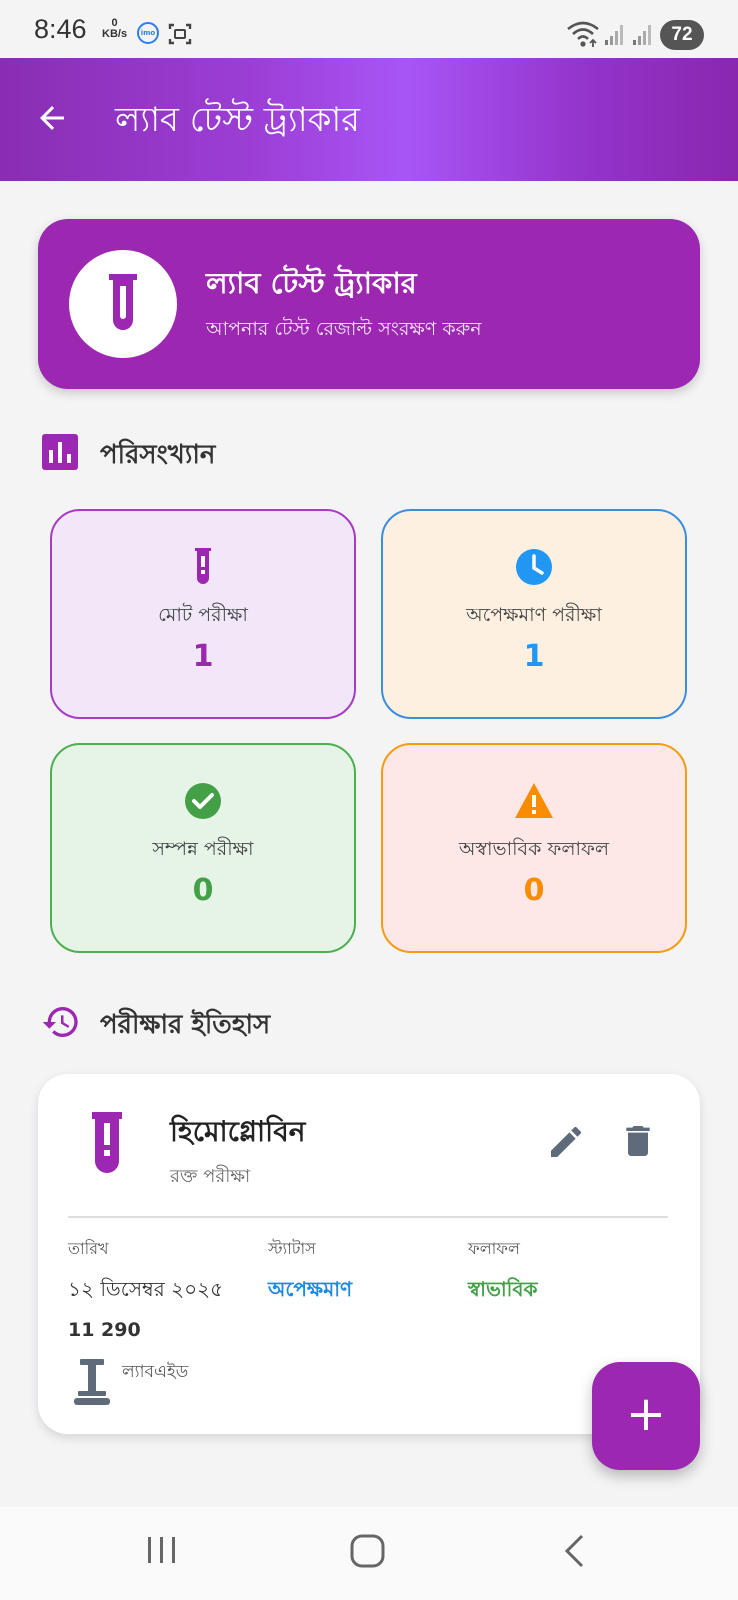 The image size is (738, 1600). What do you see at coordinates (682, 35) in the screenshot?
I see `battery-indicator: 72` at bounding box center [682, 35].